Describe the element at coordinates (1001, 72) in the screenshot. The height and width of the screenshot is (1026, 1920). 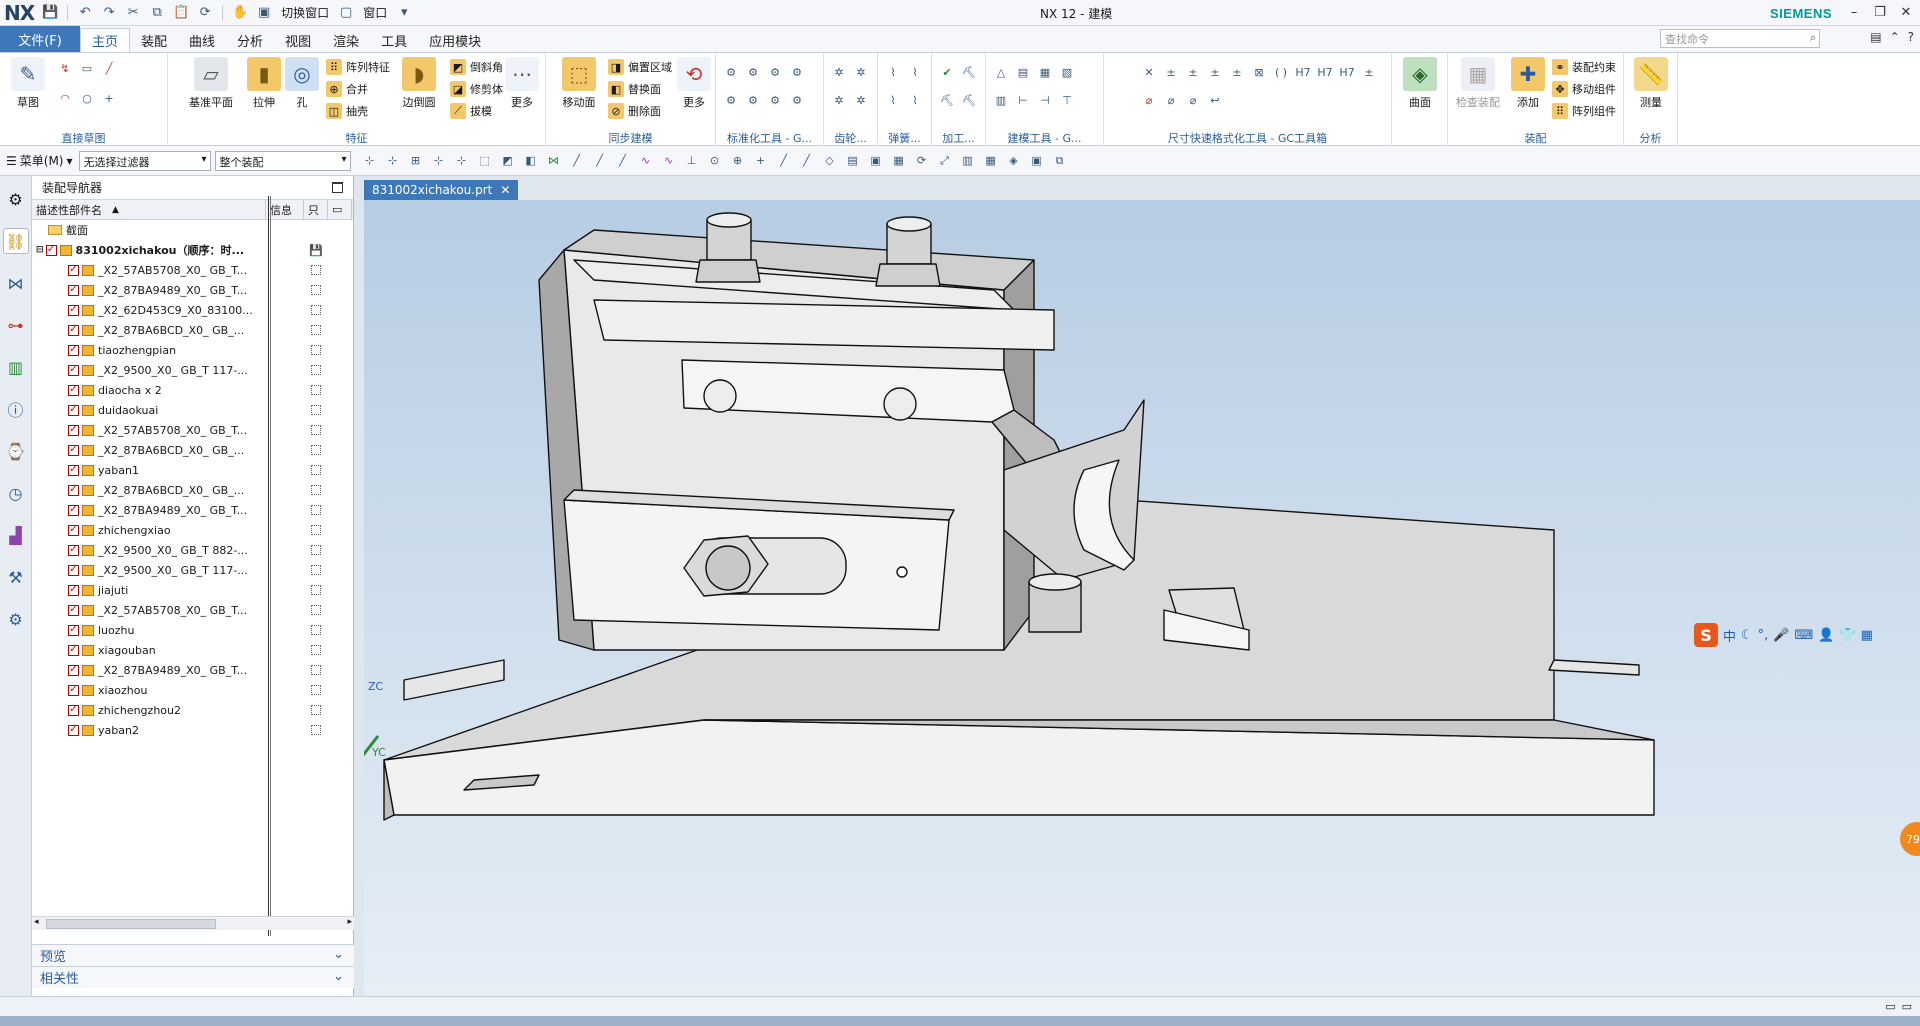
I see `modeling-tool-icon: △` at that location.